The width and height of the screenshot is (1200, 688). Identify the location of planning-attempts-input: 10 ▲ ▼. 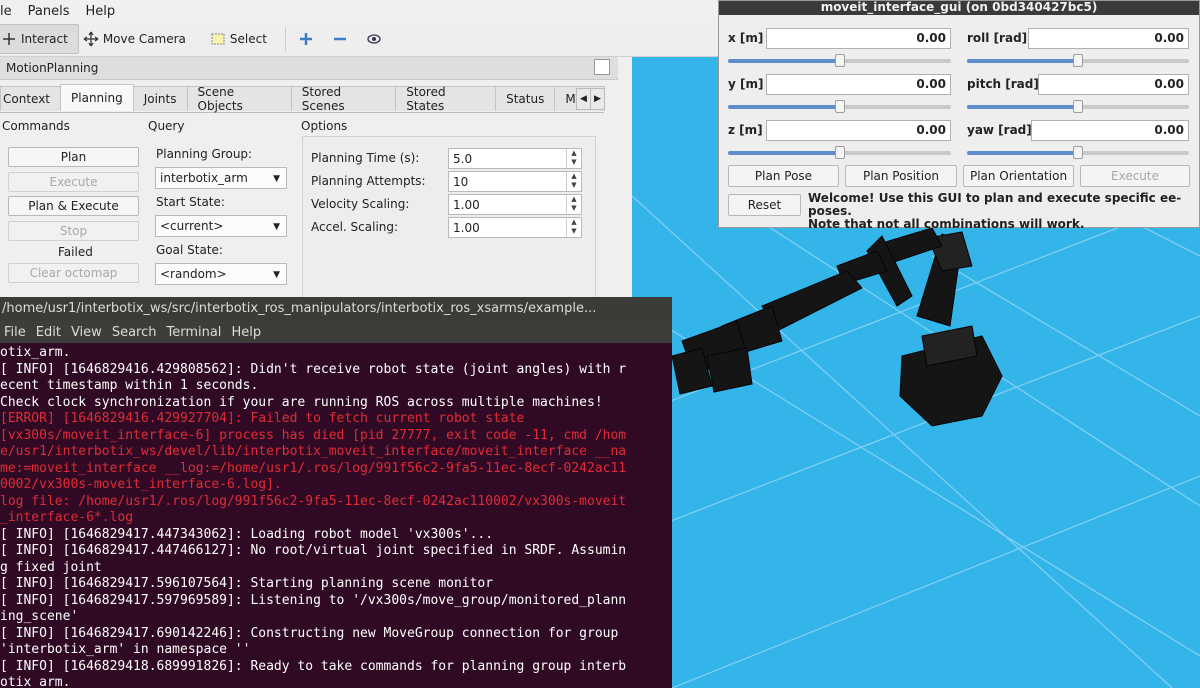
(515, 181).